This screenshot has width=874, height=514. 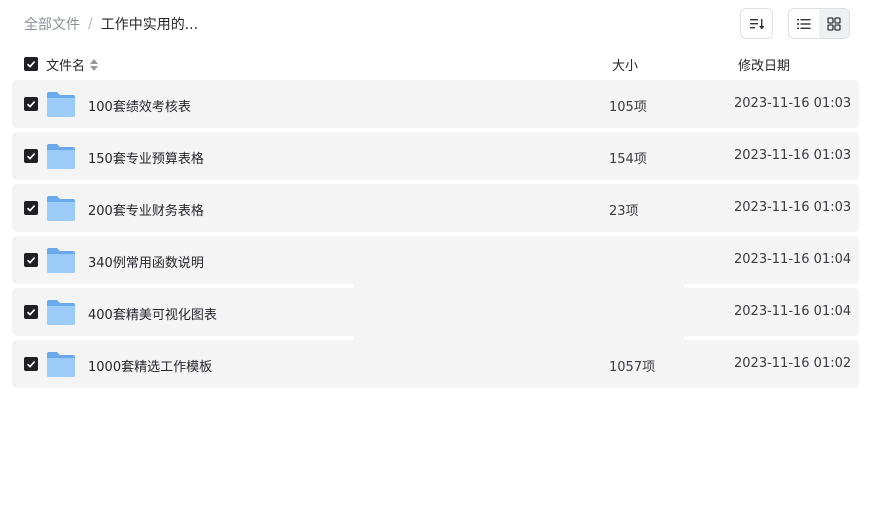 I want to click on file-name: 100套绩效考核表, so click(x=139, y=105).